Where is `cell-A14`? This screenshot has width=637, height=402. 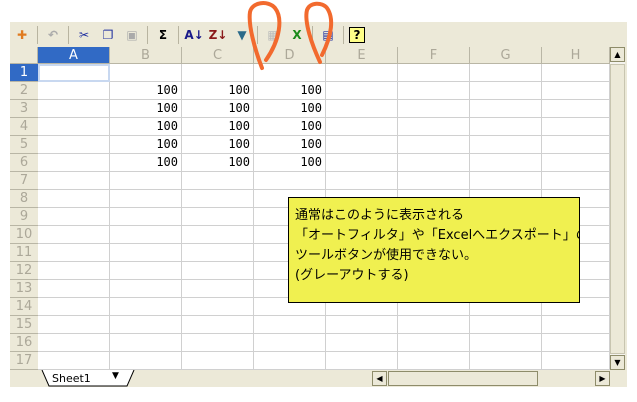 cell-A14 is located at coordinates (74, 307).